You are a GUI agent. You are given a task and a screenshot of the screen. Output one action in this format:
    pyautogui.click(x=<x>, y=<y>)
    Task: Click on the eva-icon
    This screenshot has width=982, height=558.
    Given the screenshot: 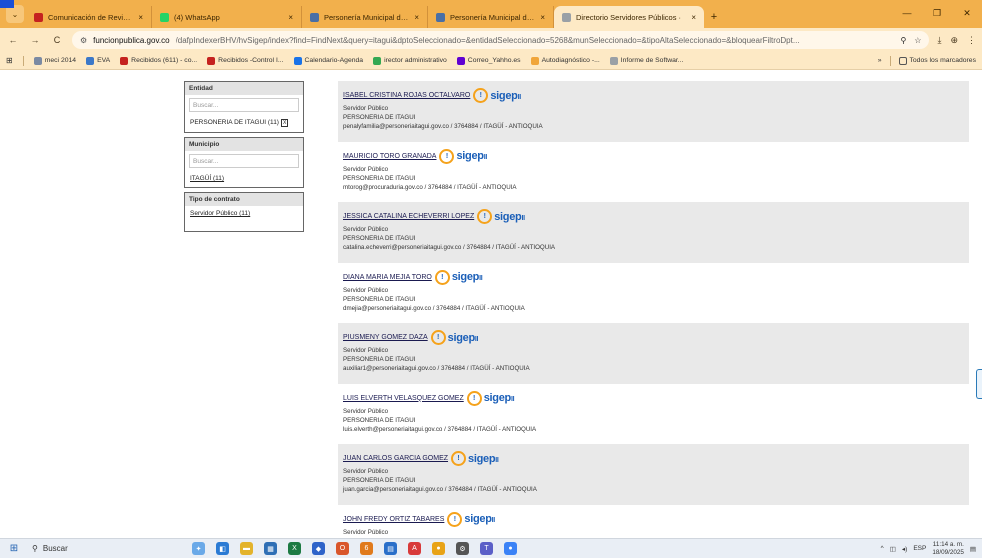 What is the action you would take?
    pyautogui.click(x=90, y=60)
    